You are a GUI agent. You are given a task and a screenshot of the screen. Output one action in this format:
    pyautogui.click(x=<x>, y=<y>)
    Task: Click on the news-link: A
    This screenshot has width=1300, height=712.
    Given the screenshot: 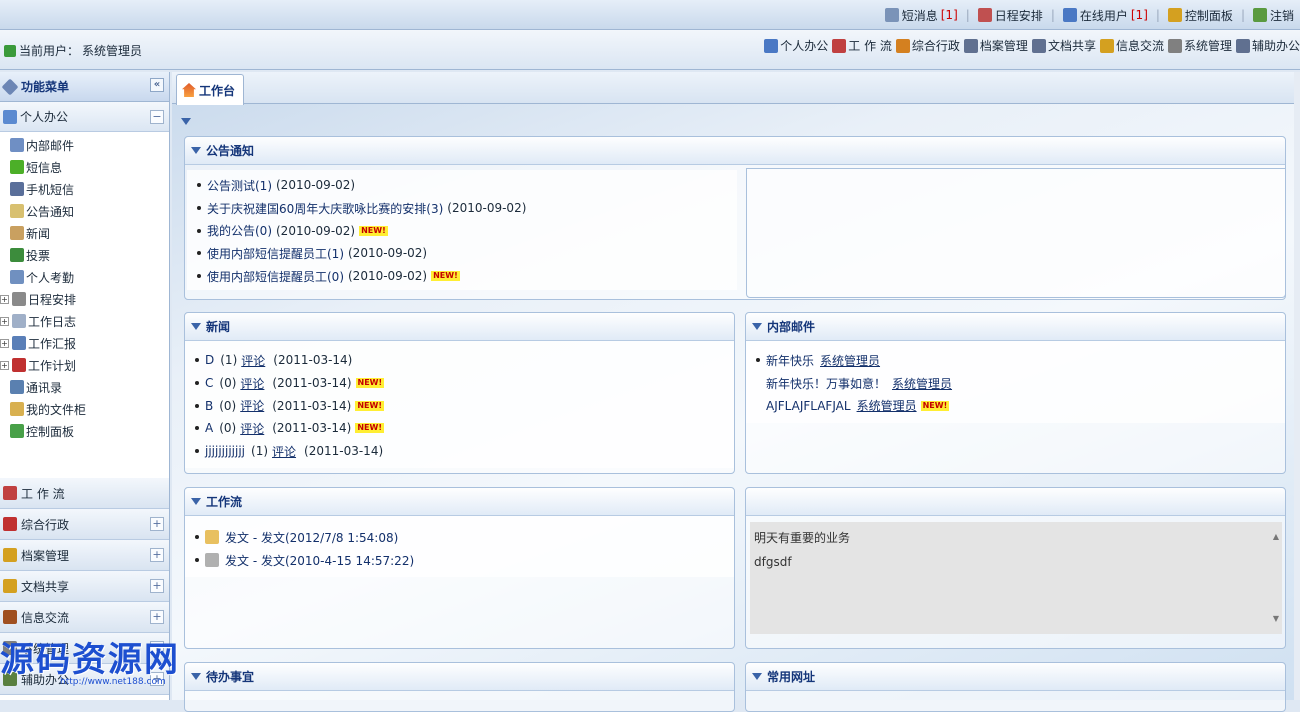 What is the action you would take?
    pyautogui.click(x=209, y=428)
    